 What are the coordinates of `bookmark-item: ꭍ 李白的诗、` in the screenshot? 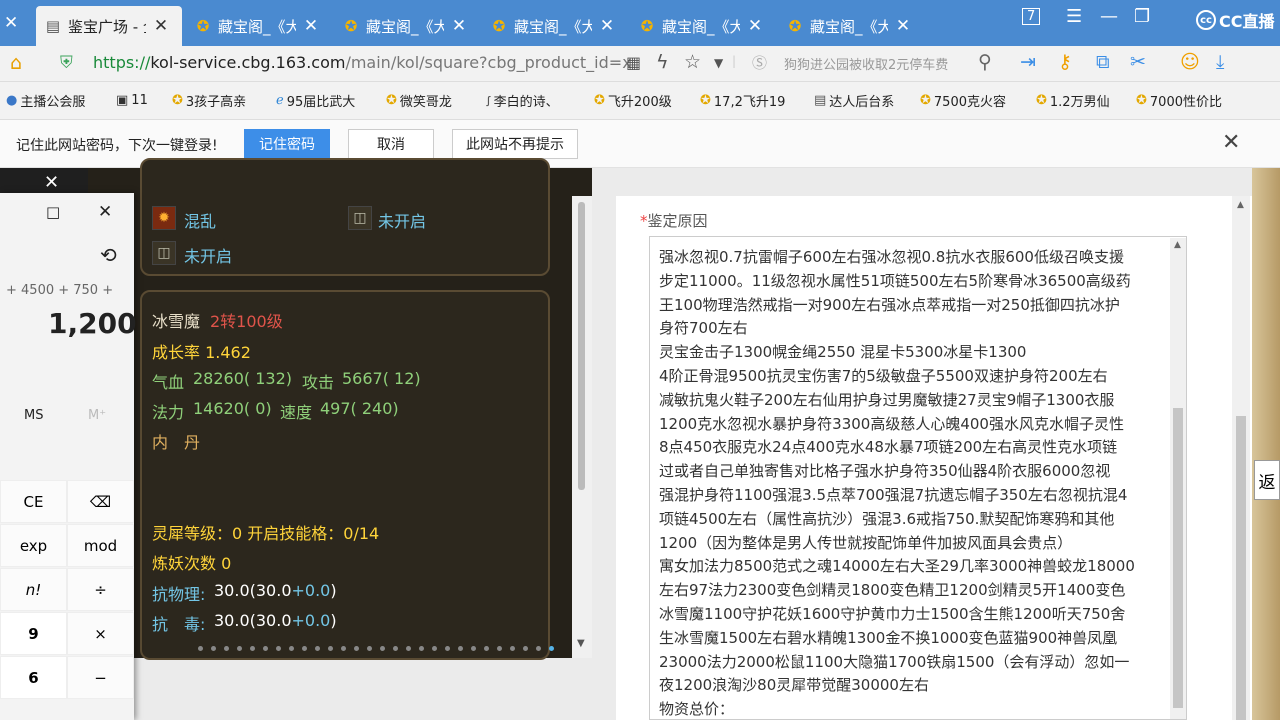 It's located at (522, 101).